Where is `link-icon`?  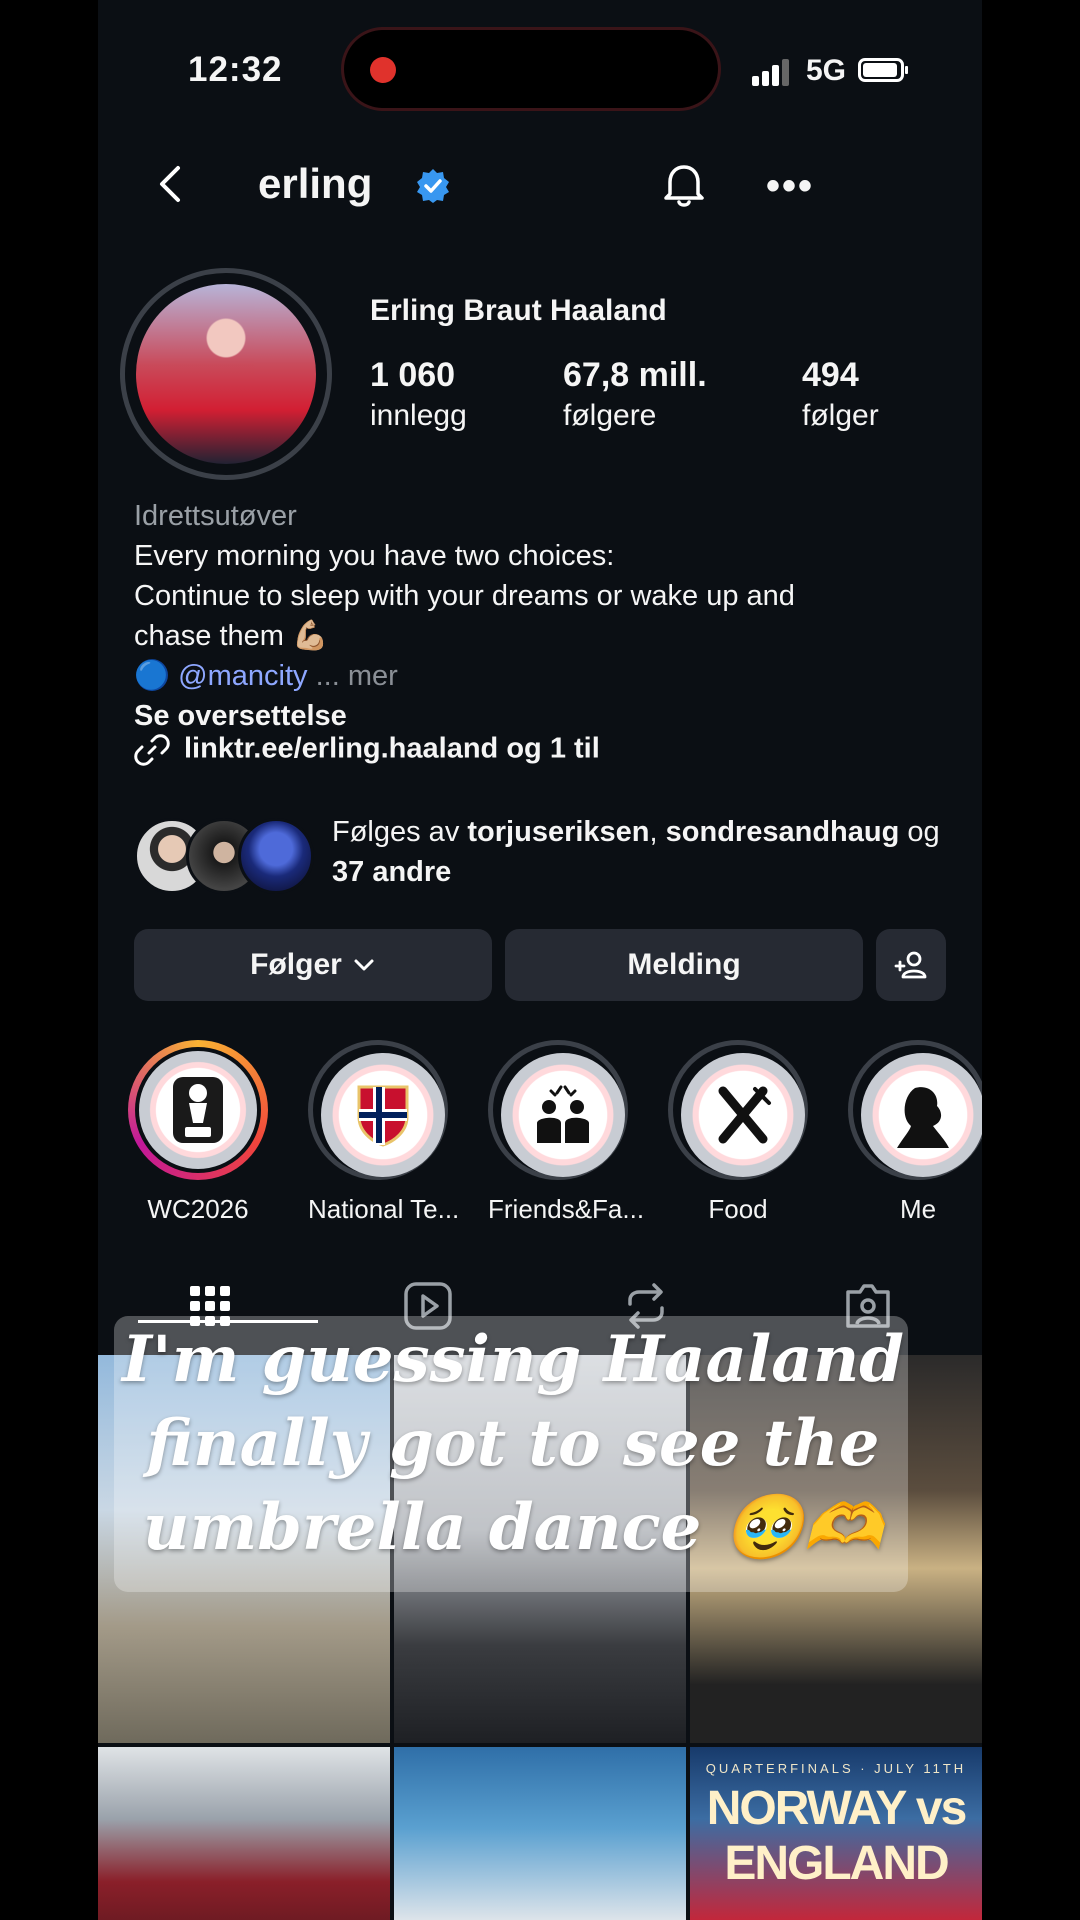
link-icon is located at coordinates (152, 750).